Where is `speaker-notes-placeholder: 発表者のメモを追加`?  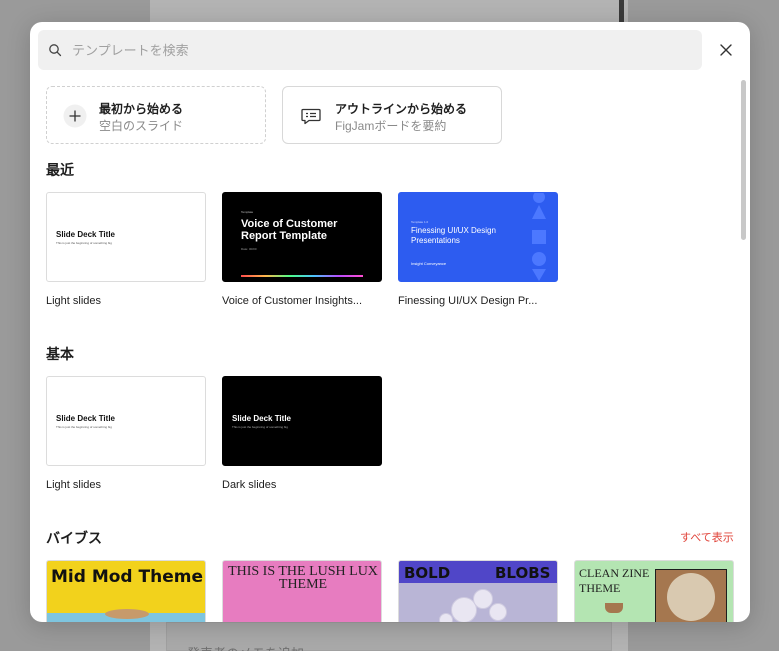 speaker-notes-placeholder: 発表者のメモを追加 is located at coordinates (245, 647).